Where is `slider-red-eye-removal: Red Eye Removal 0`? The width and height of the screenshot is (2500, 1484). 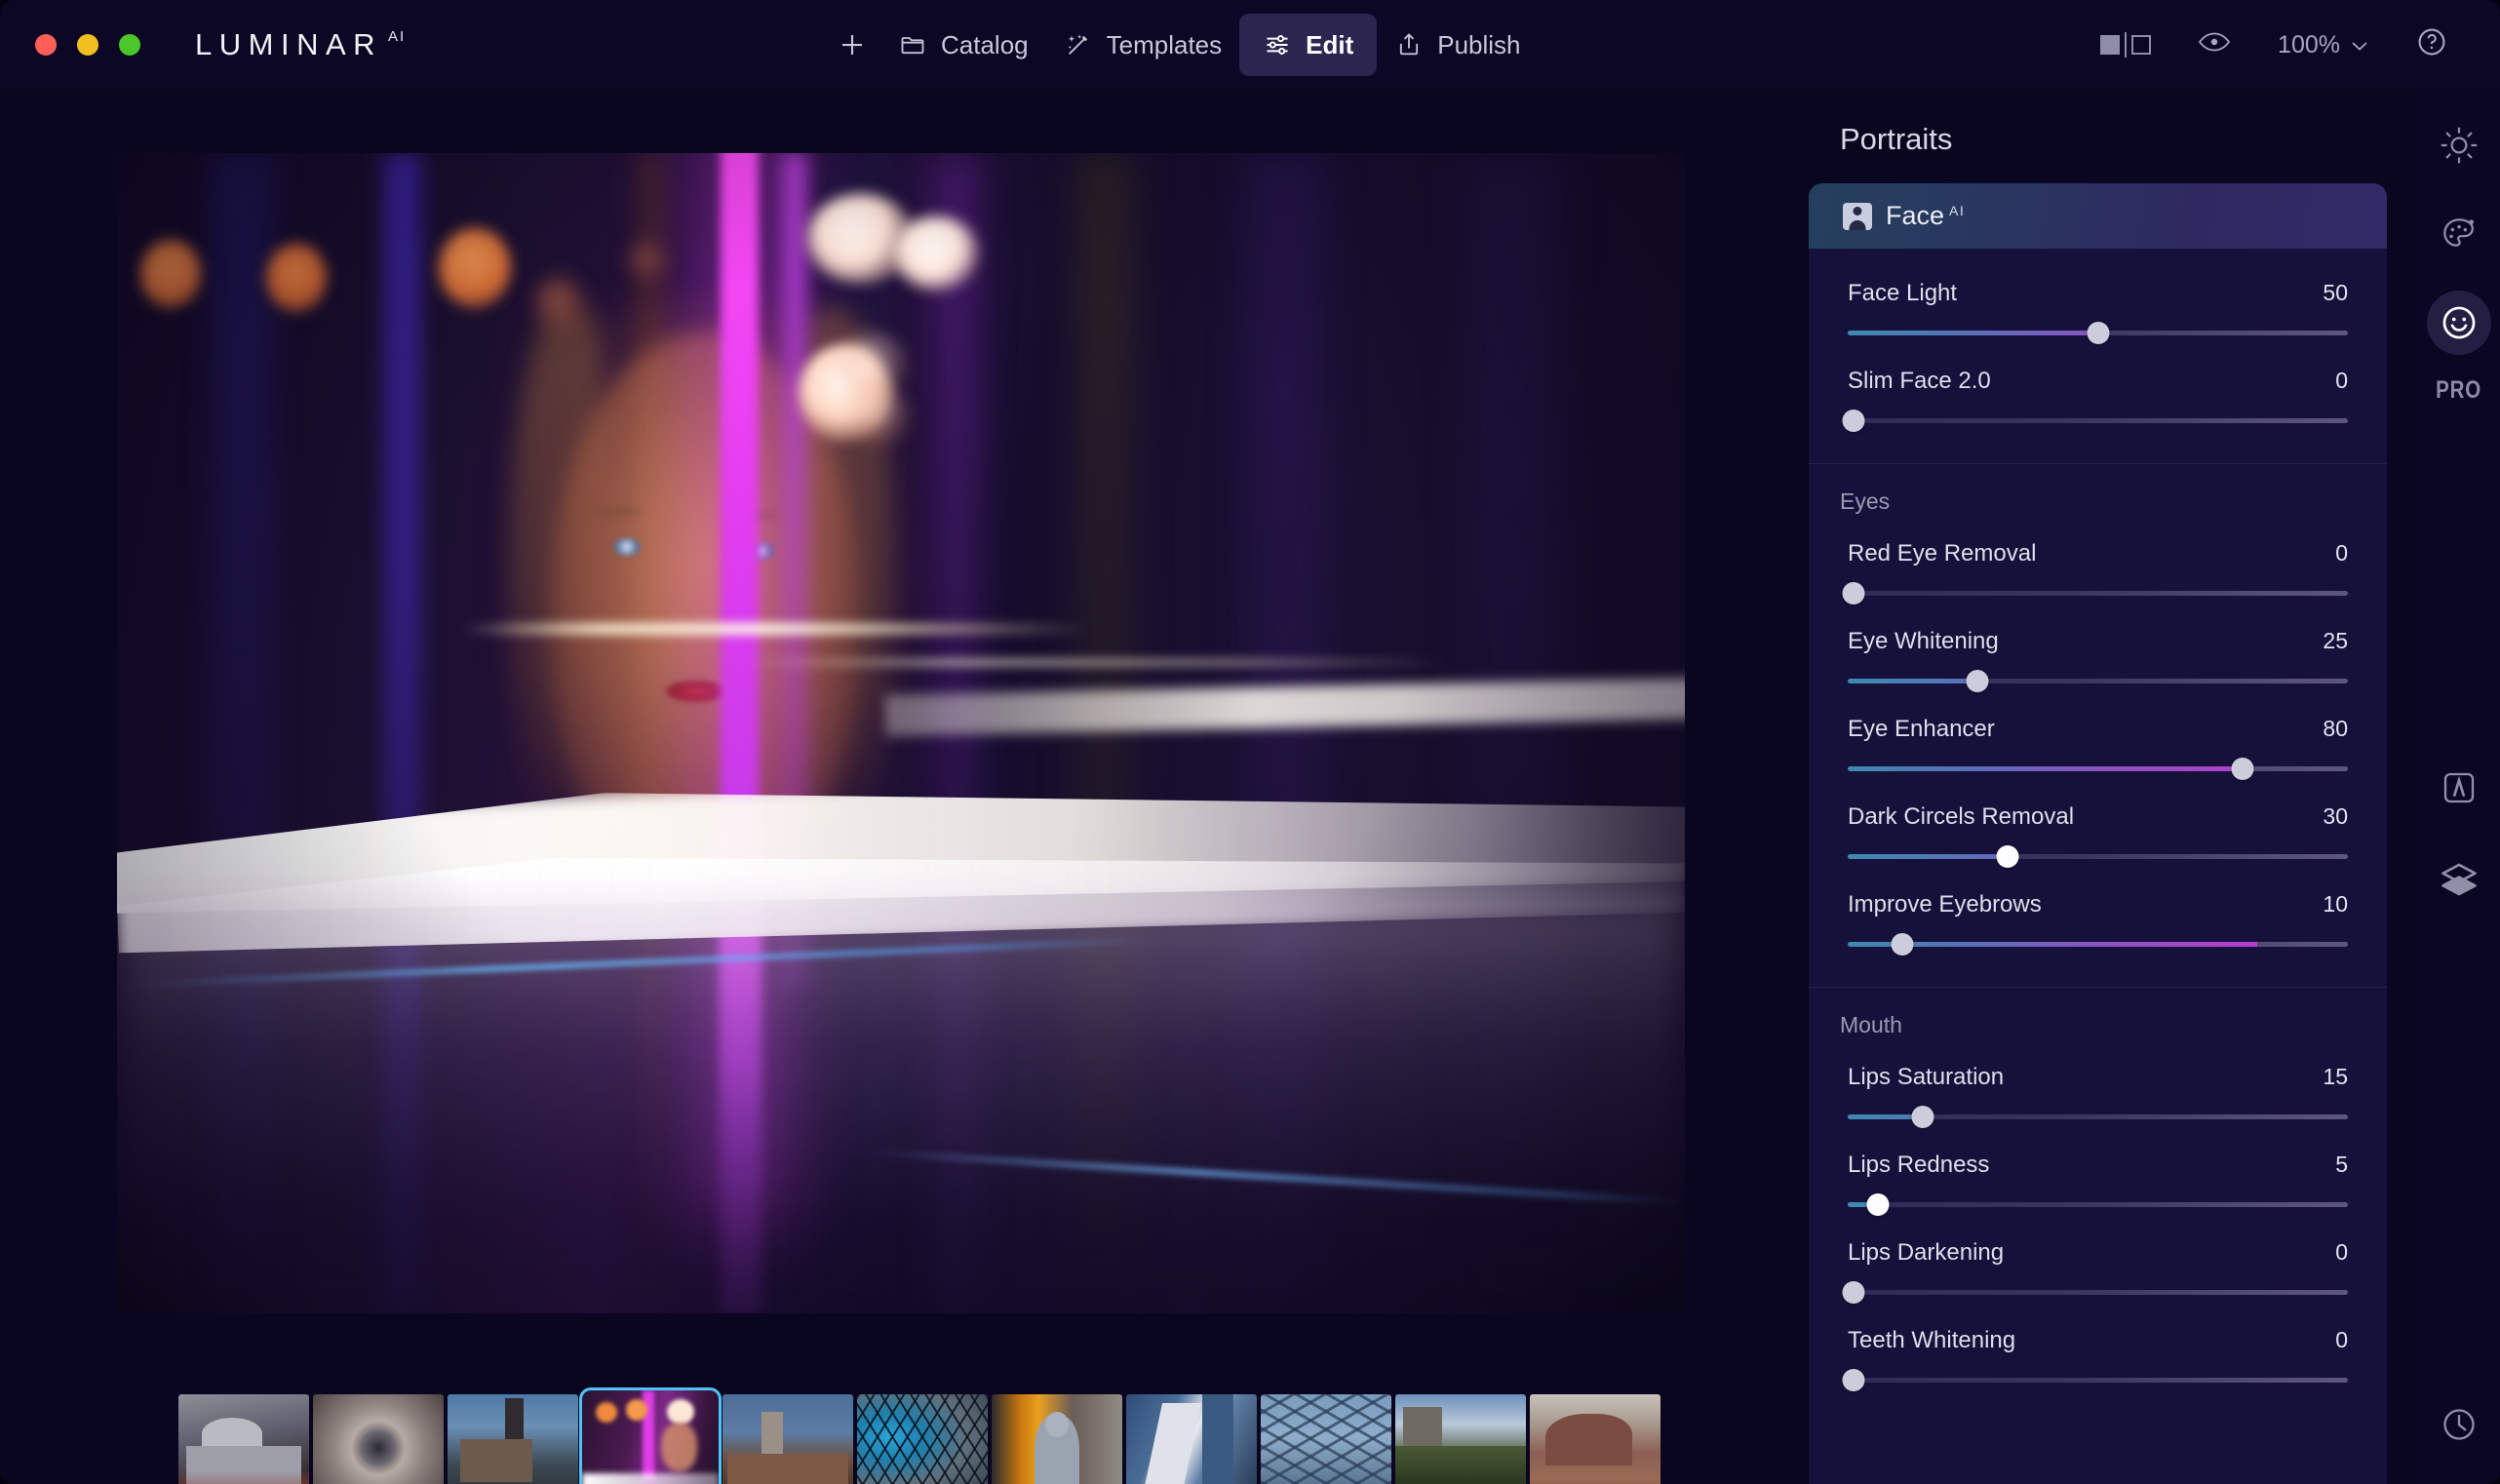
slider-red-eye-removal: Red Eye Removal 0 is located at coordinates (2095, 560).